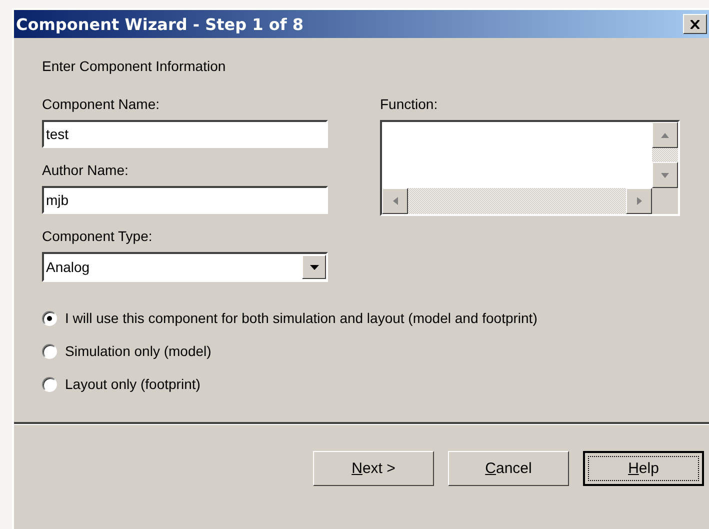 The image size is (709, 529). I want to click on left-arrow-icon, so click(395, 201).